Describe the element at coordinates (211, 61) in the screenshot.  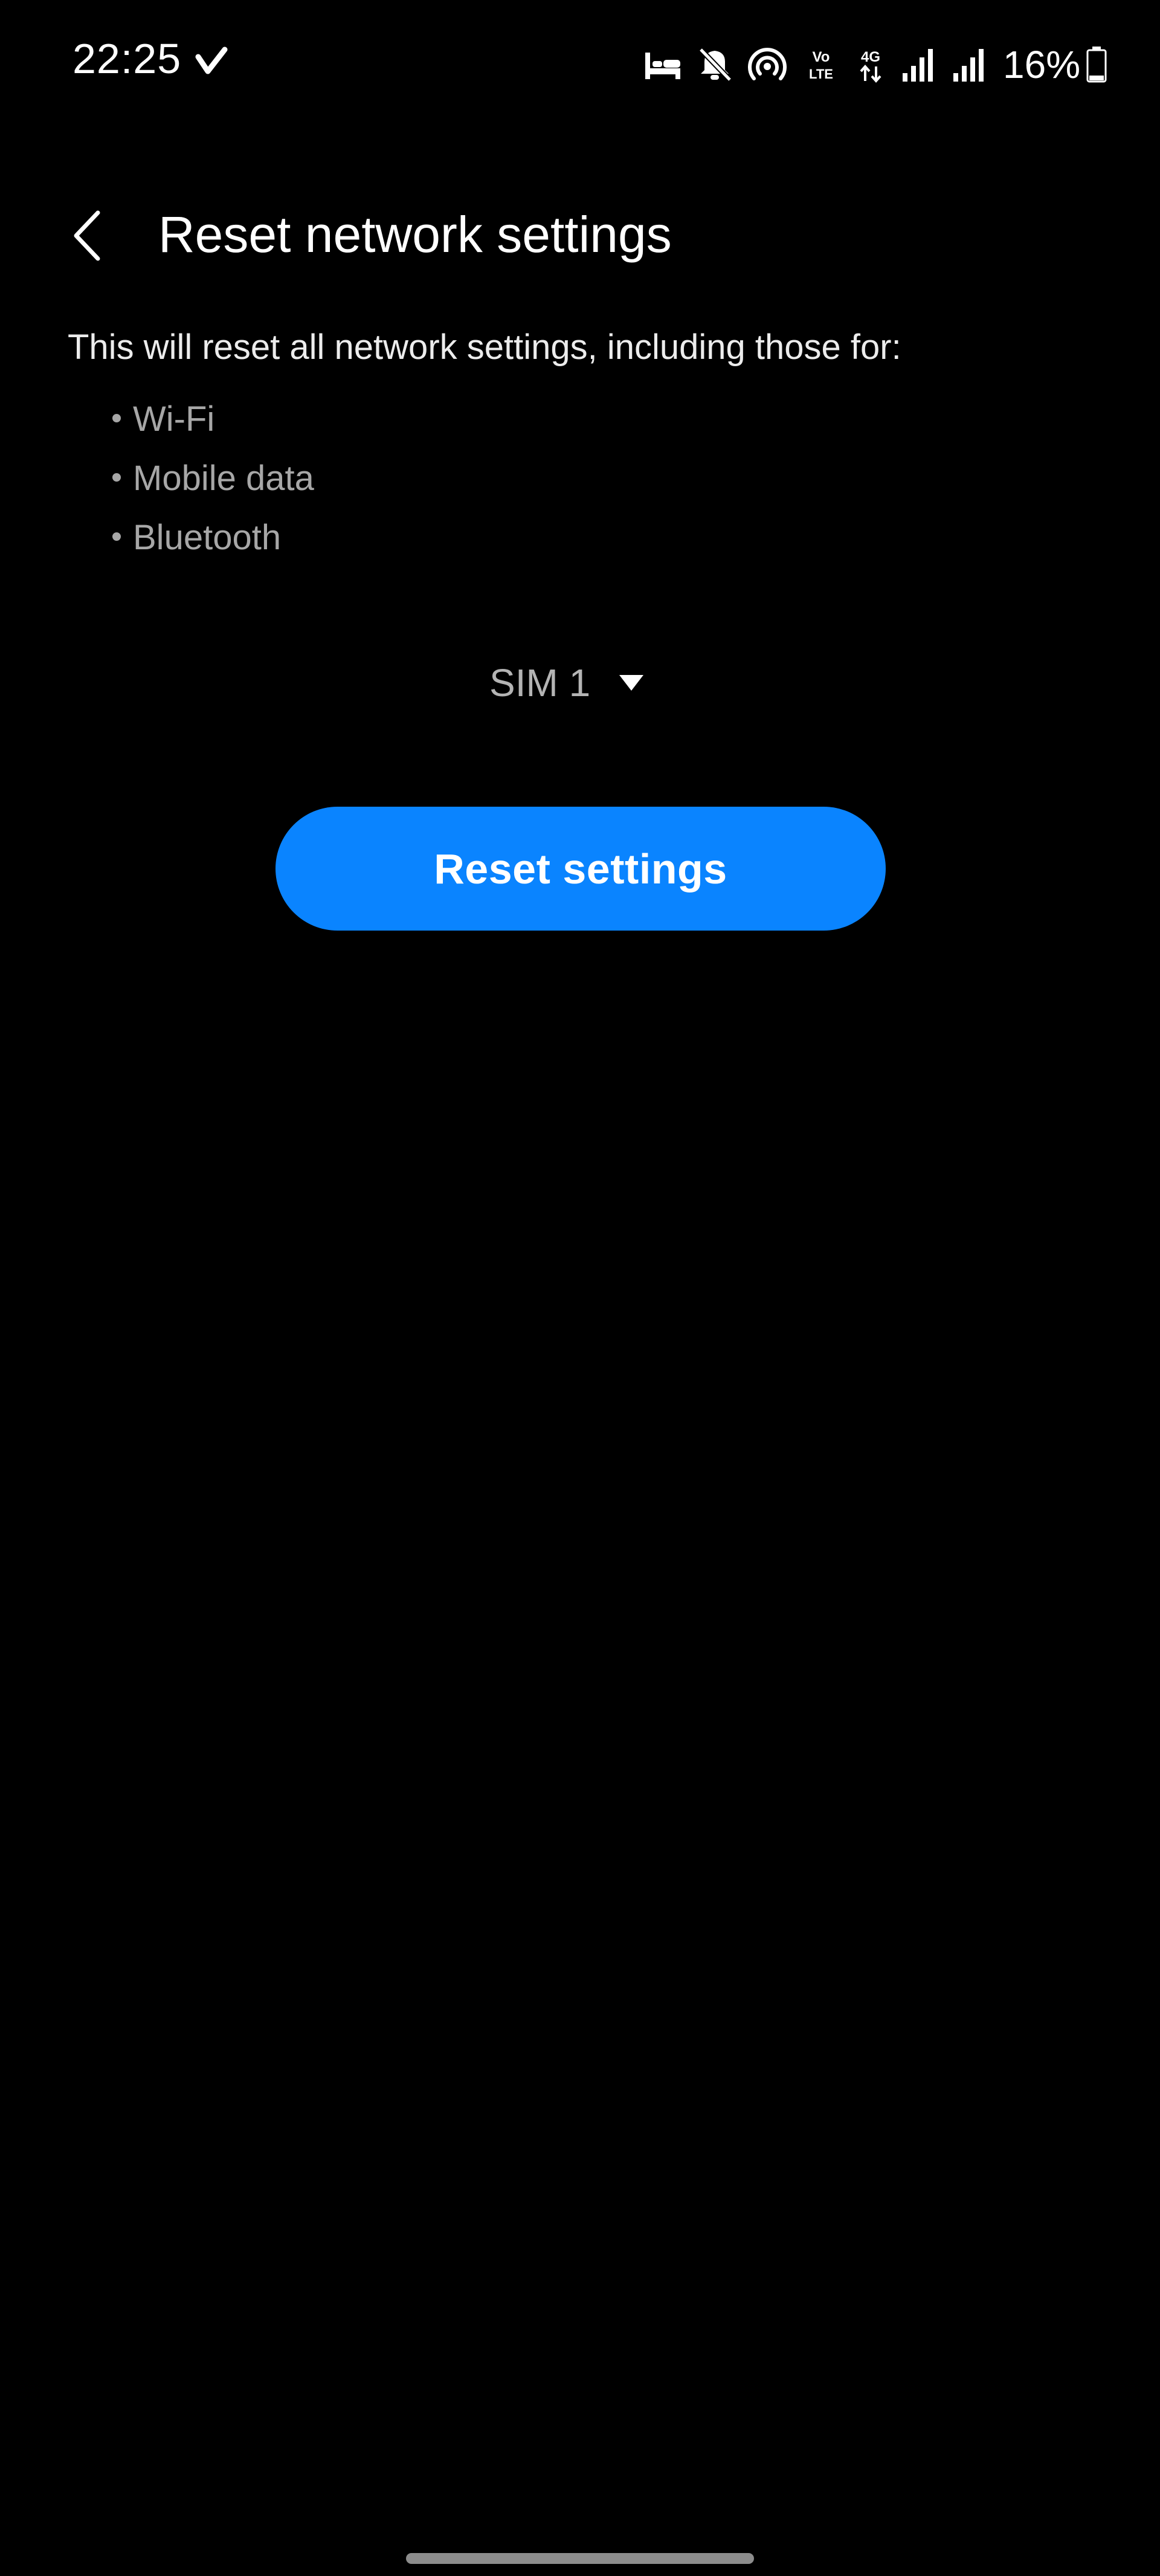
I see `check-icon` at that location.